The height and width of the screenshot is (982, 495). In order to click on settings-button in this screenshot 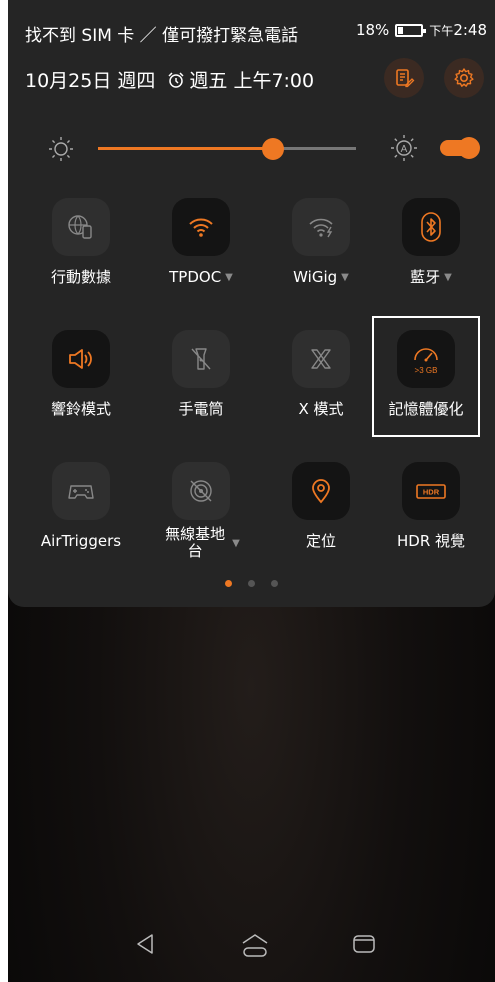, I will do `click(464, 78)`.